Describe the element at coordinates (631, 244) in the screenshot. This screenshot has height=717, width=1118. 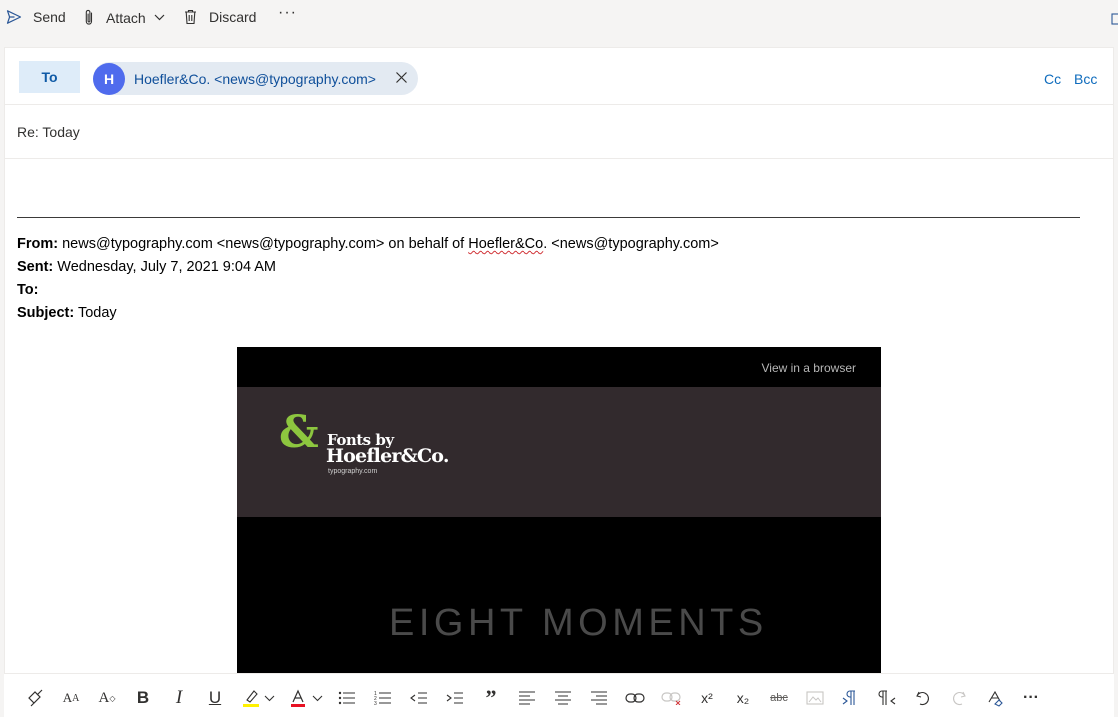
I see `from-value-end: . <news@typography.com>` at that location.